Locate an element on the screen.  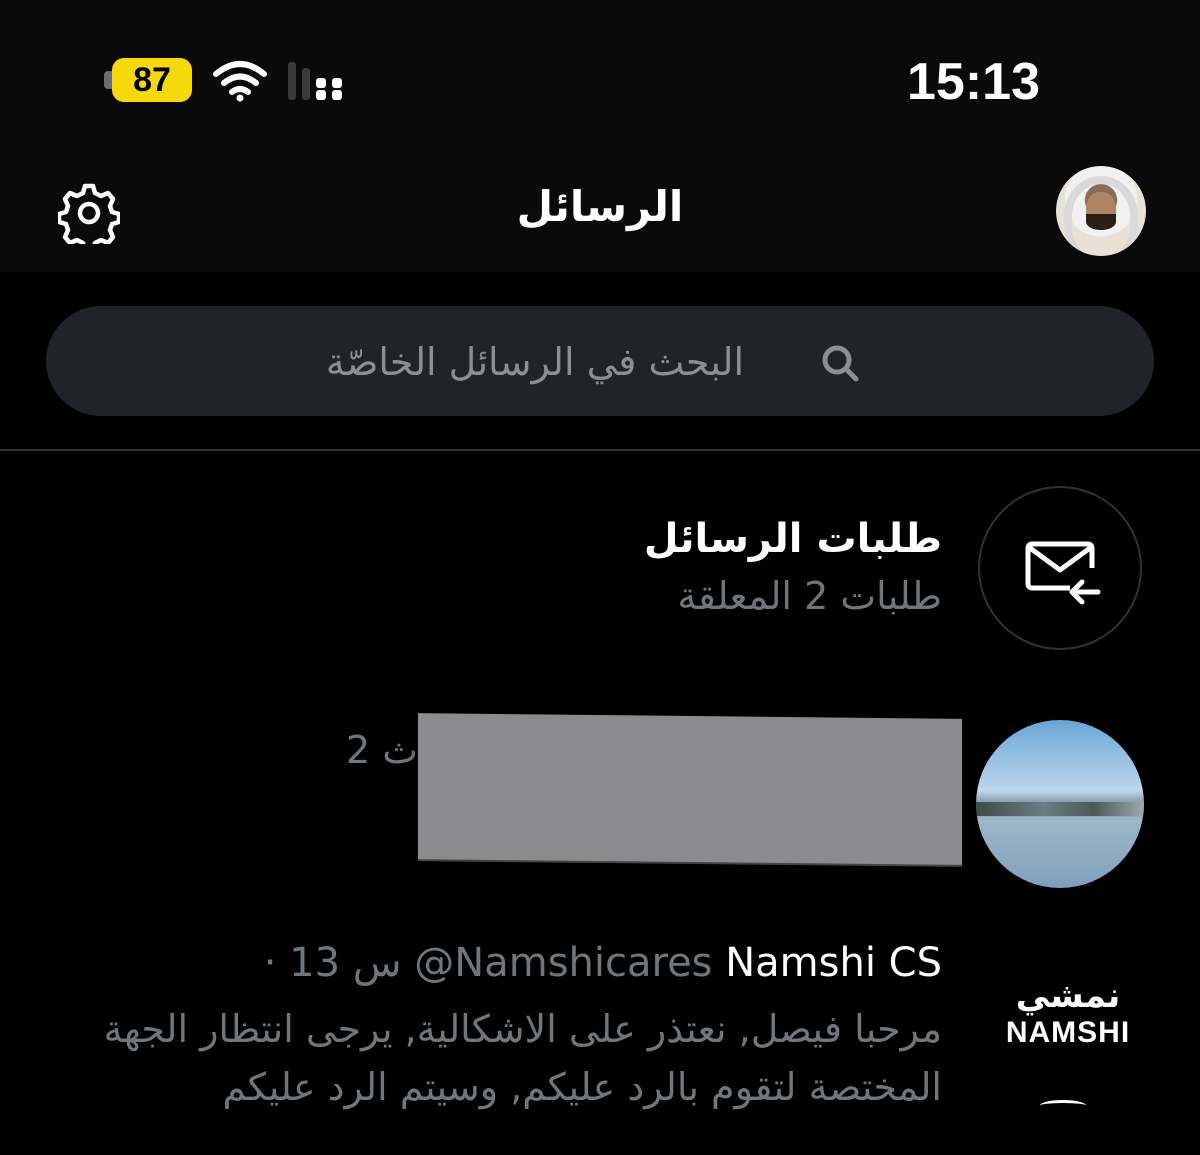
namshi-logo-avatar: نمشي NAMSHI is located at coordinates (1068, 1026).